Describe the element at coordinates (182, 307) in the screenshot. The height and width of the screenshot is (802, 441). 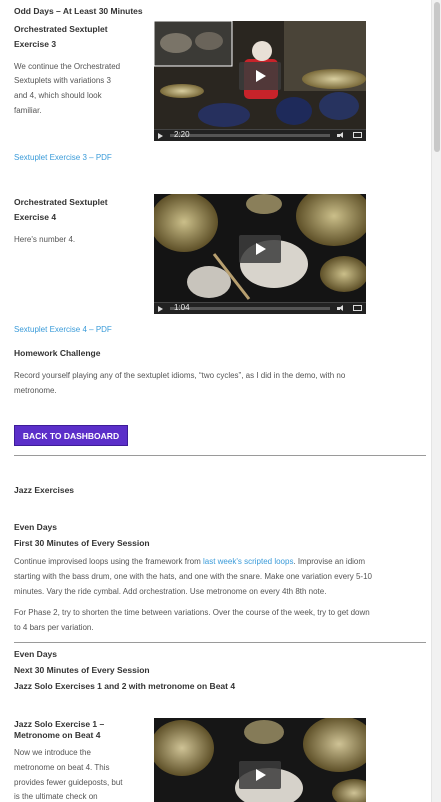
I see `video-timecode: 1:04` at that location.